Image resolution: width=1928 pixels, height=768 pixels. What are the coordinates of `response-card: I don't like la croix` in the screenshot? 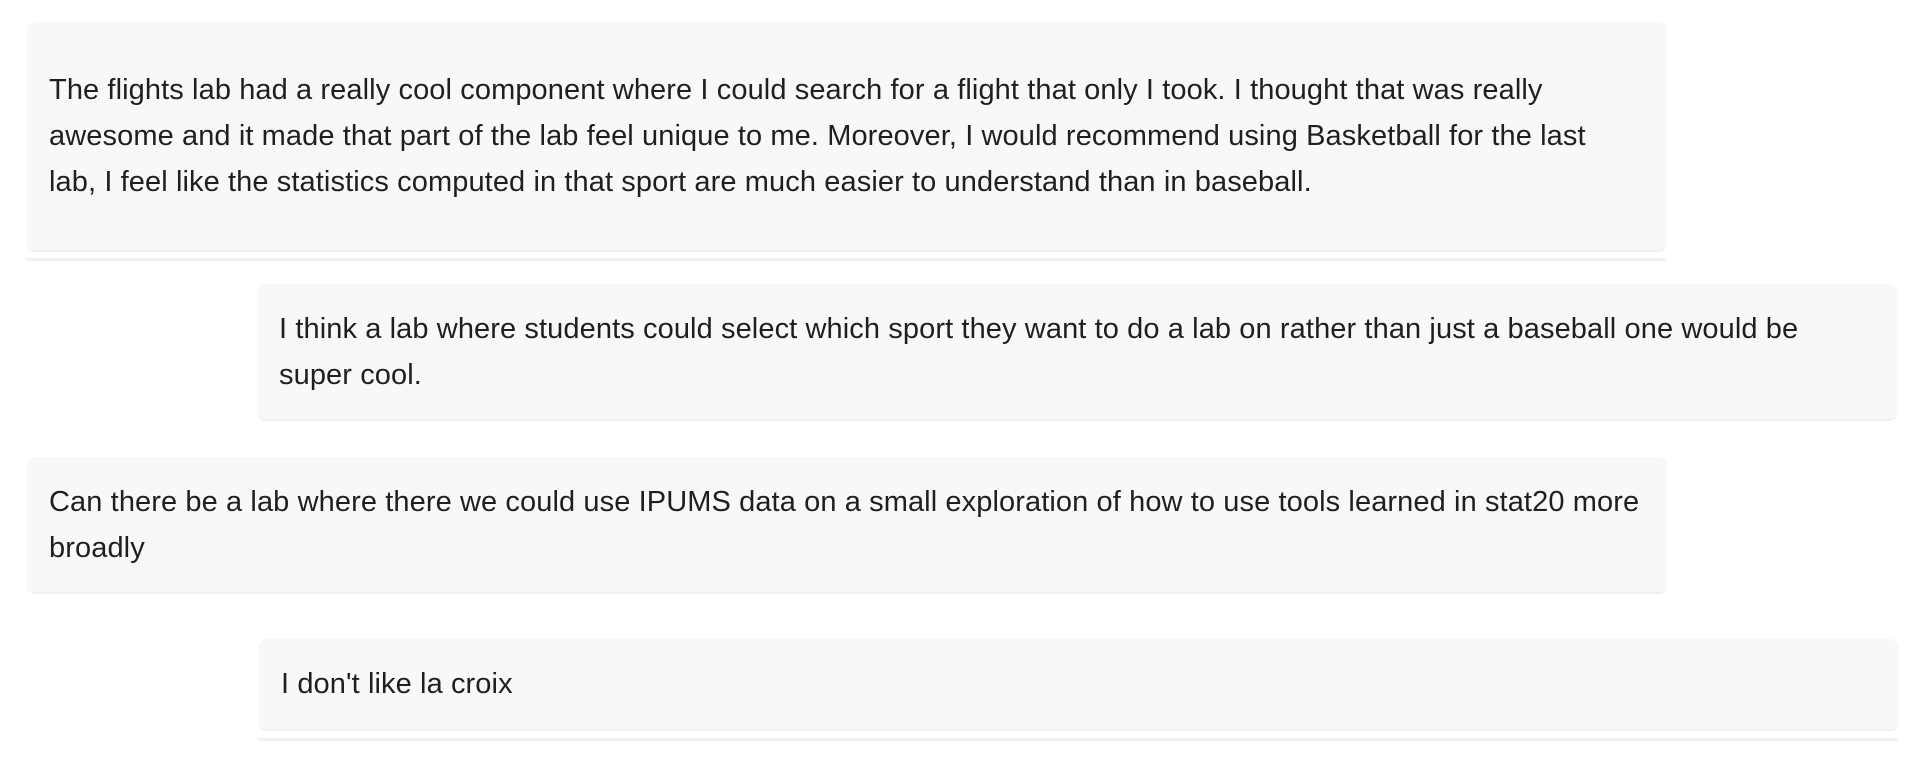 It's located at (1079, 685).